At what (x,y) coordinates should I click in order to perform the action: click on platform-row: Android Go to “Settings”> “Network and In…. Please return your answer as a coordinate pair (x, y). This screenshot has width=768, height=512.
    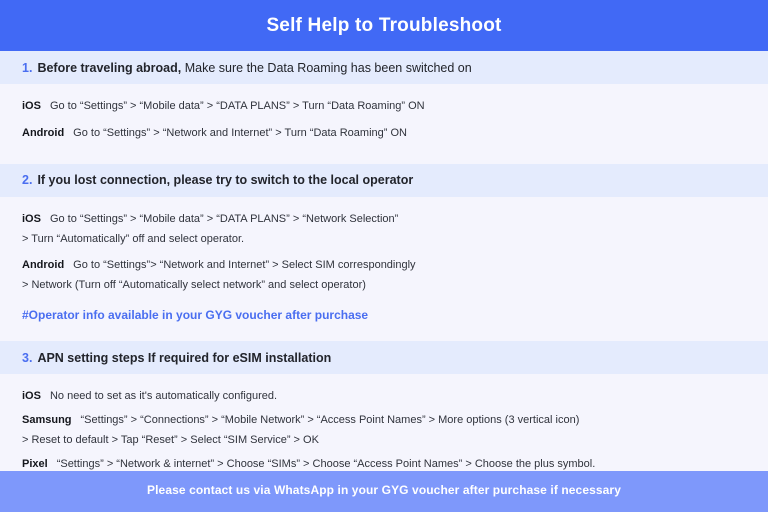
    Looking at the image, I should click on (384, 259).